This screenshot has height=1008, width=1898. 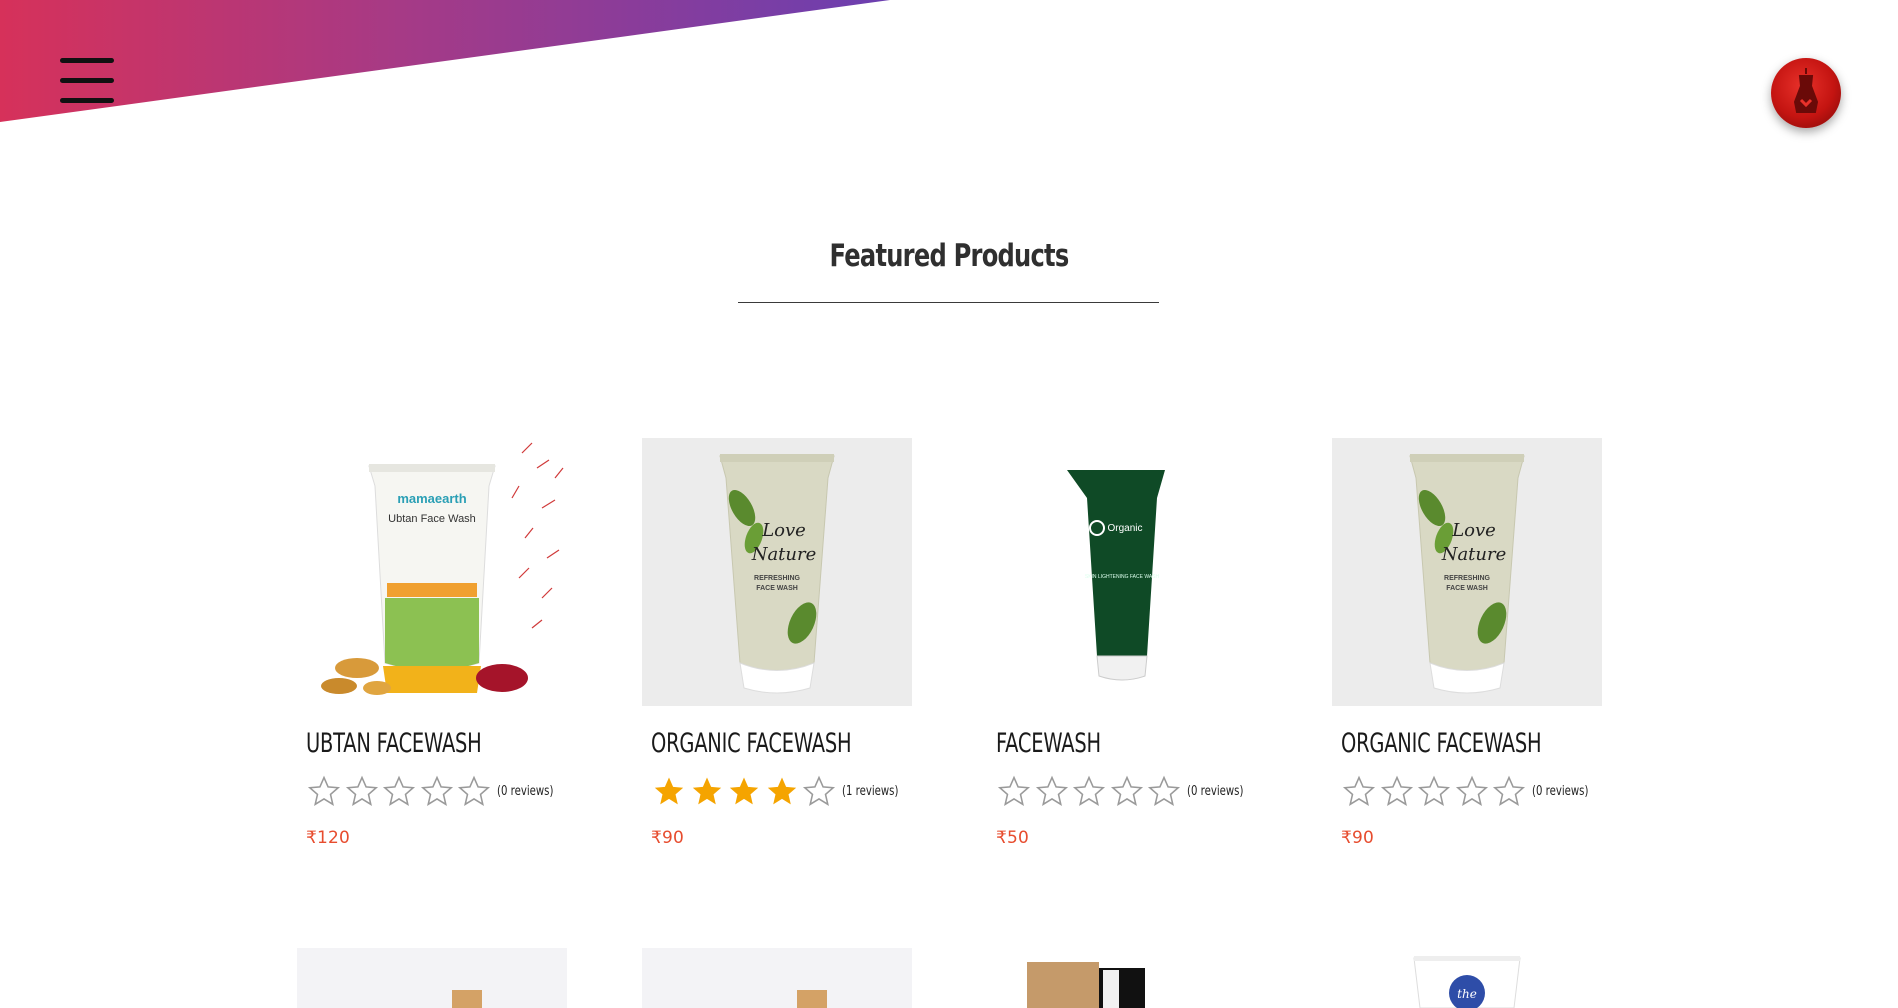 What do you see at coordinates (1122, 577) in the screenshot?
I see `svg-text: SKIN LIGHTENING FACE WASH` at bounding box center [1122, 577].